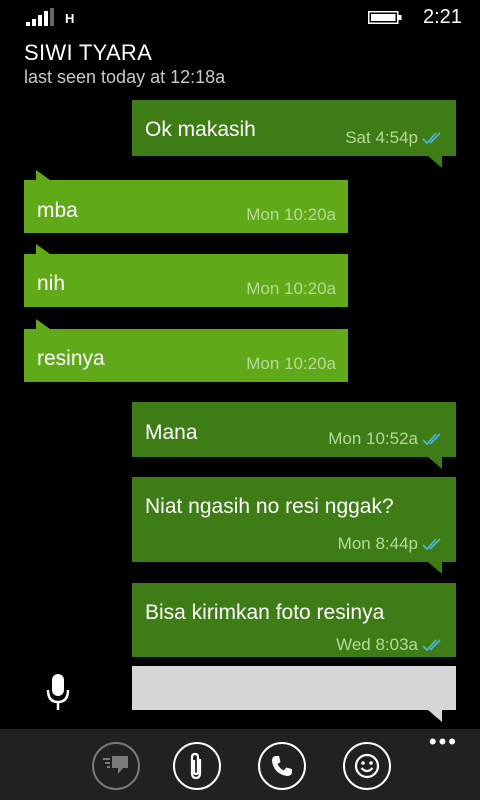 Image resolution: width=480 pixels, height=800 pixels. Describe the element at coordinates (125, 77) in the screenshot. I see `last-seen-status: last seen today at 12:18a` at that location.